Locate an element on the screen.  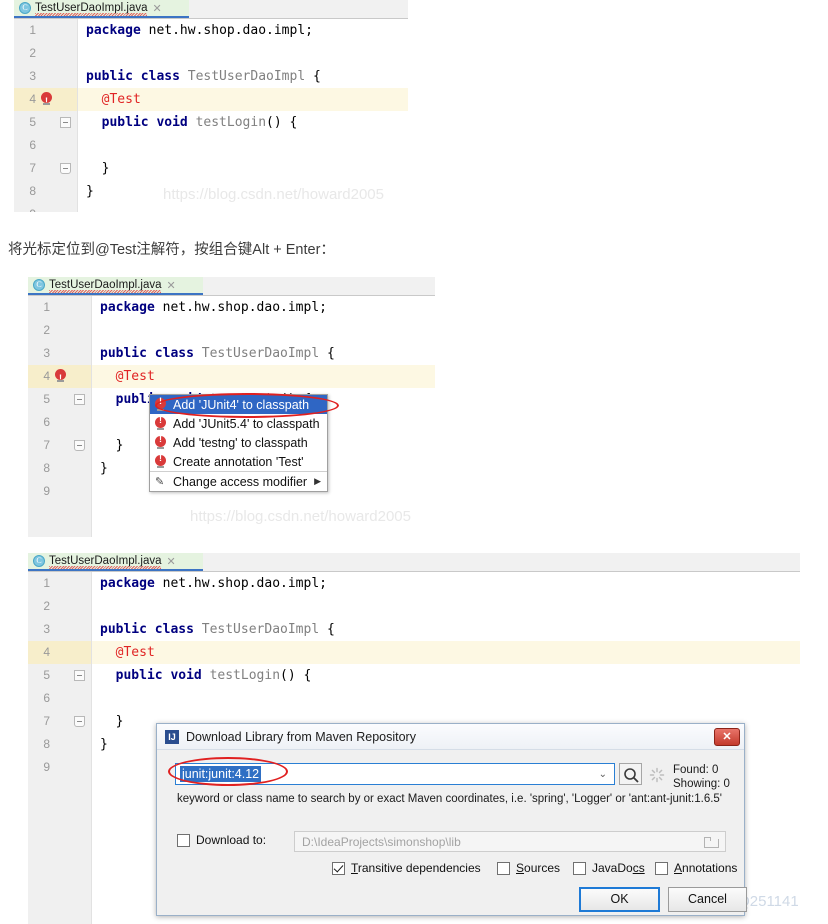
popup-item-label: Add 'JUnit5.4' to classpath is located at coordinates (246, 423).